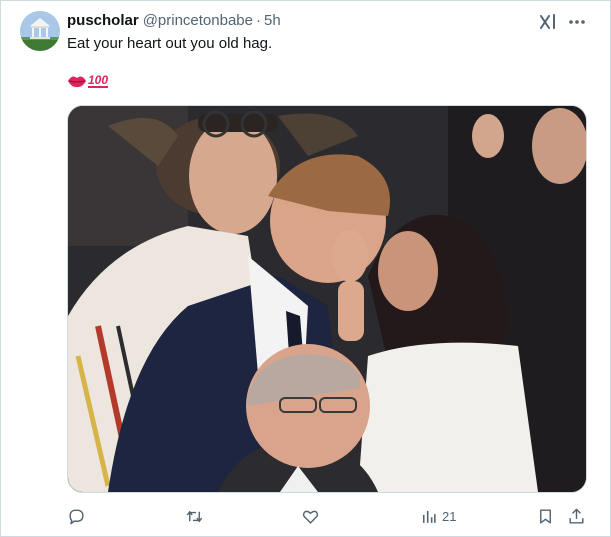 The image size is (611, 537). I want to click on gazebo-avatar-icon, so click(40, 31).